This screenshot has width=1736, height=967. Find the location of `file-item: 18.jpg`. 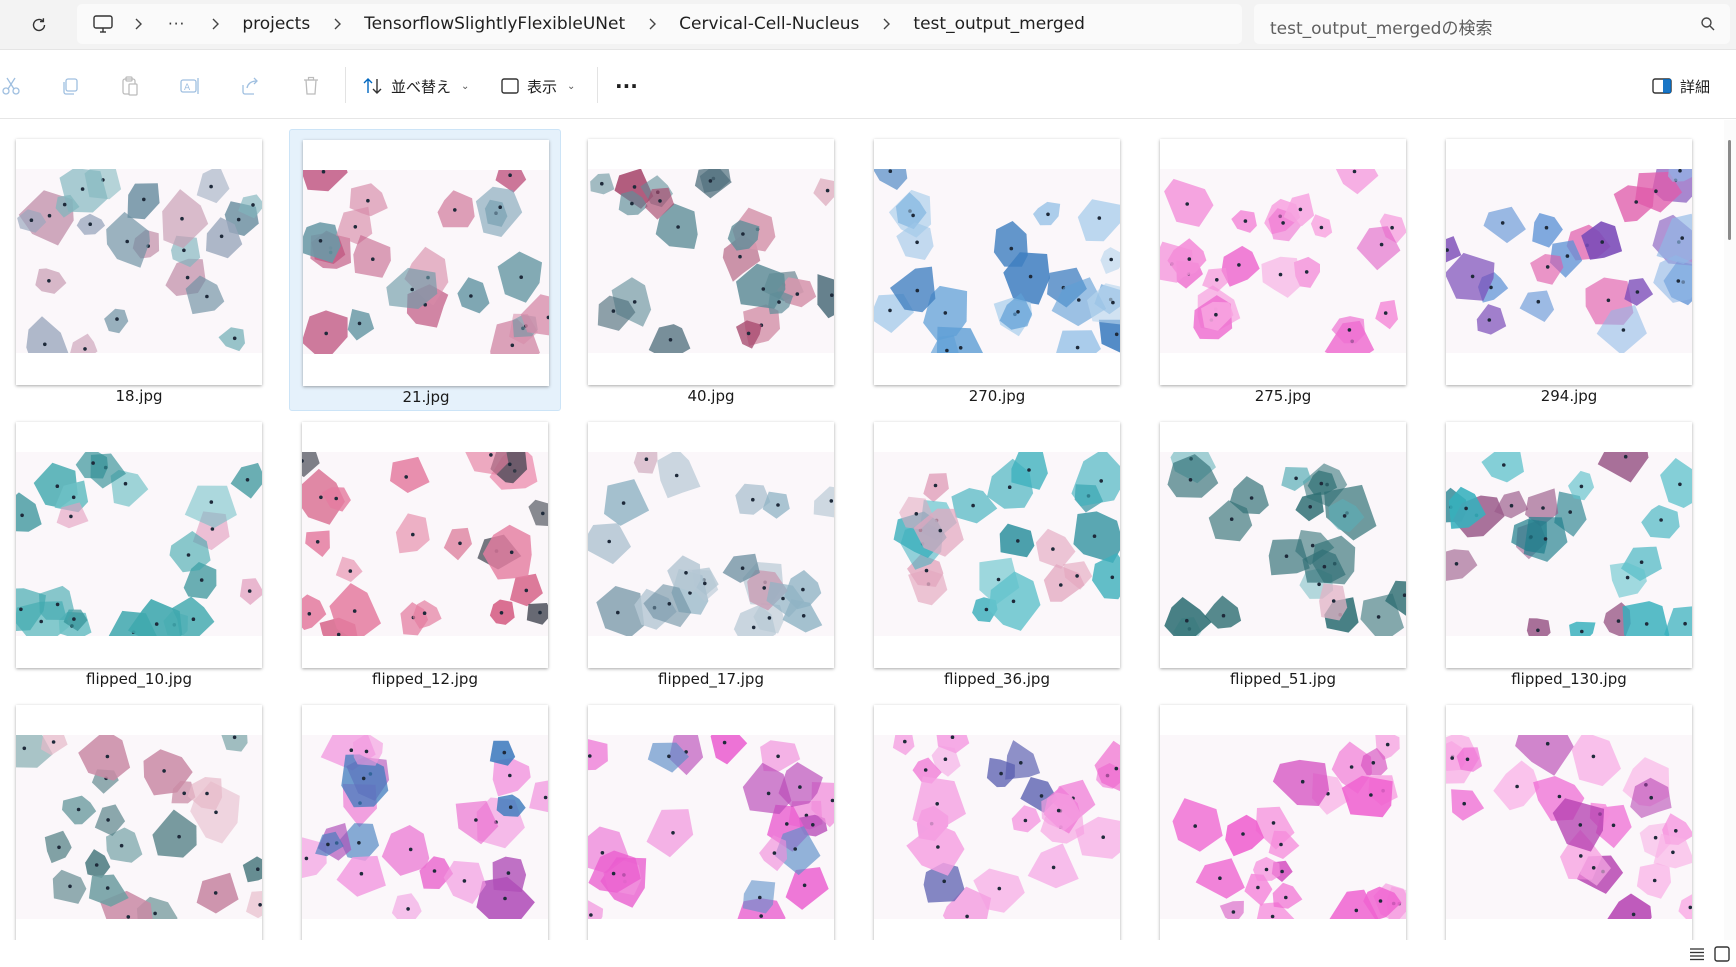

file-item: 18.jpg is located at coordinates (139, 270).